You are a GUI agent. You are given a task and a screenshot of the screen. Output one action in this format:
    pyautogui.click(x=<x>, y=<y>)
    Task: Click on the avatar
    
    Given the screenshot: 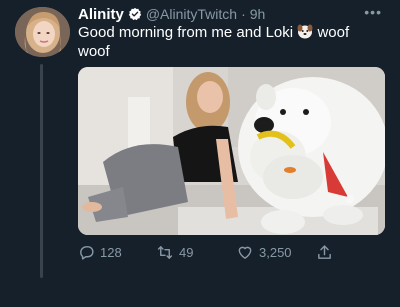 What is the action you would take?
    pyautogui.click(x=42, y=32)
    